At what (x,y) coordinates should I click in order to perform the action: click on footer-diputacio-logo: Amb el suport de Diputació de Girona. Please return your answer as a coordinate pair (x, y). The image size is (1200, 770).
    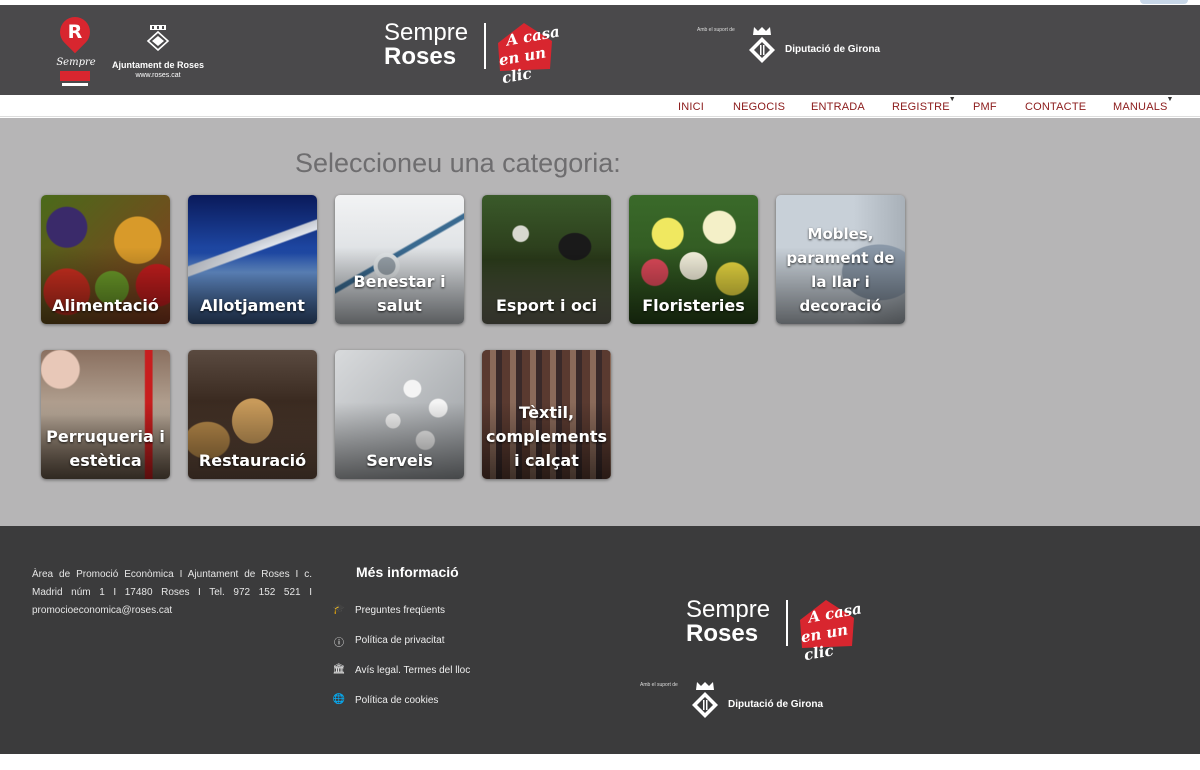
    Looking at the image, I should click on (740, 707).